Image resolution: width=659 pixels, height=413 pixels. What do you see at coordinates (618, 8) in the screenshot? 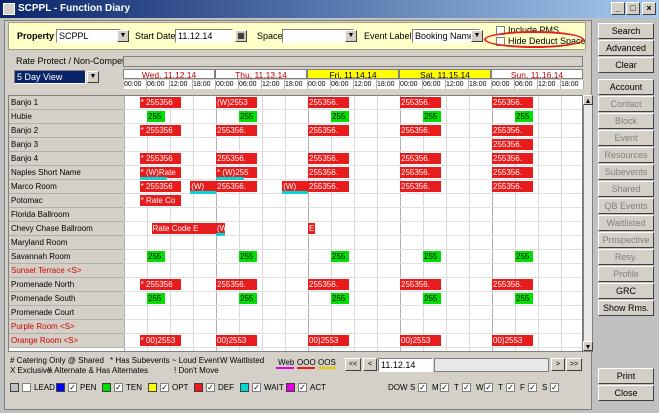
I see `minimize-button: _` at bounding box center [618, 8].